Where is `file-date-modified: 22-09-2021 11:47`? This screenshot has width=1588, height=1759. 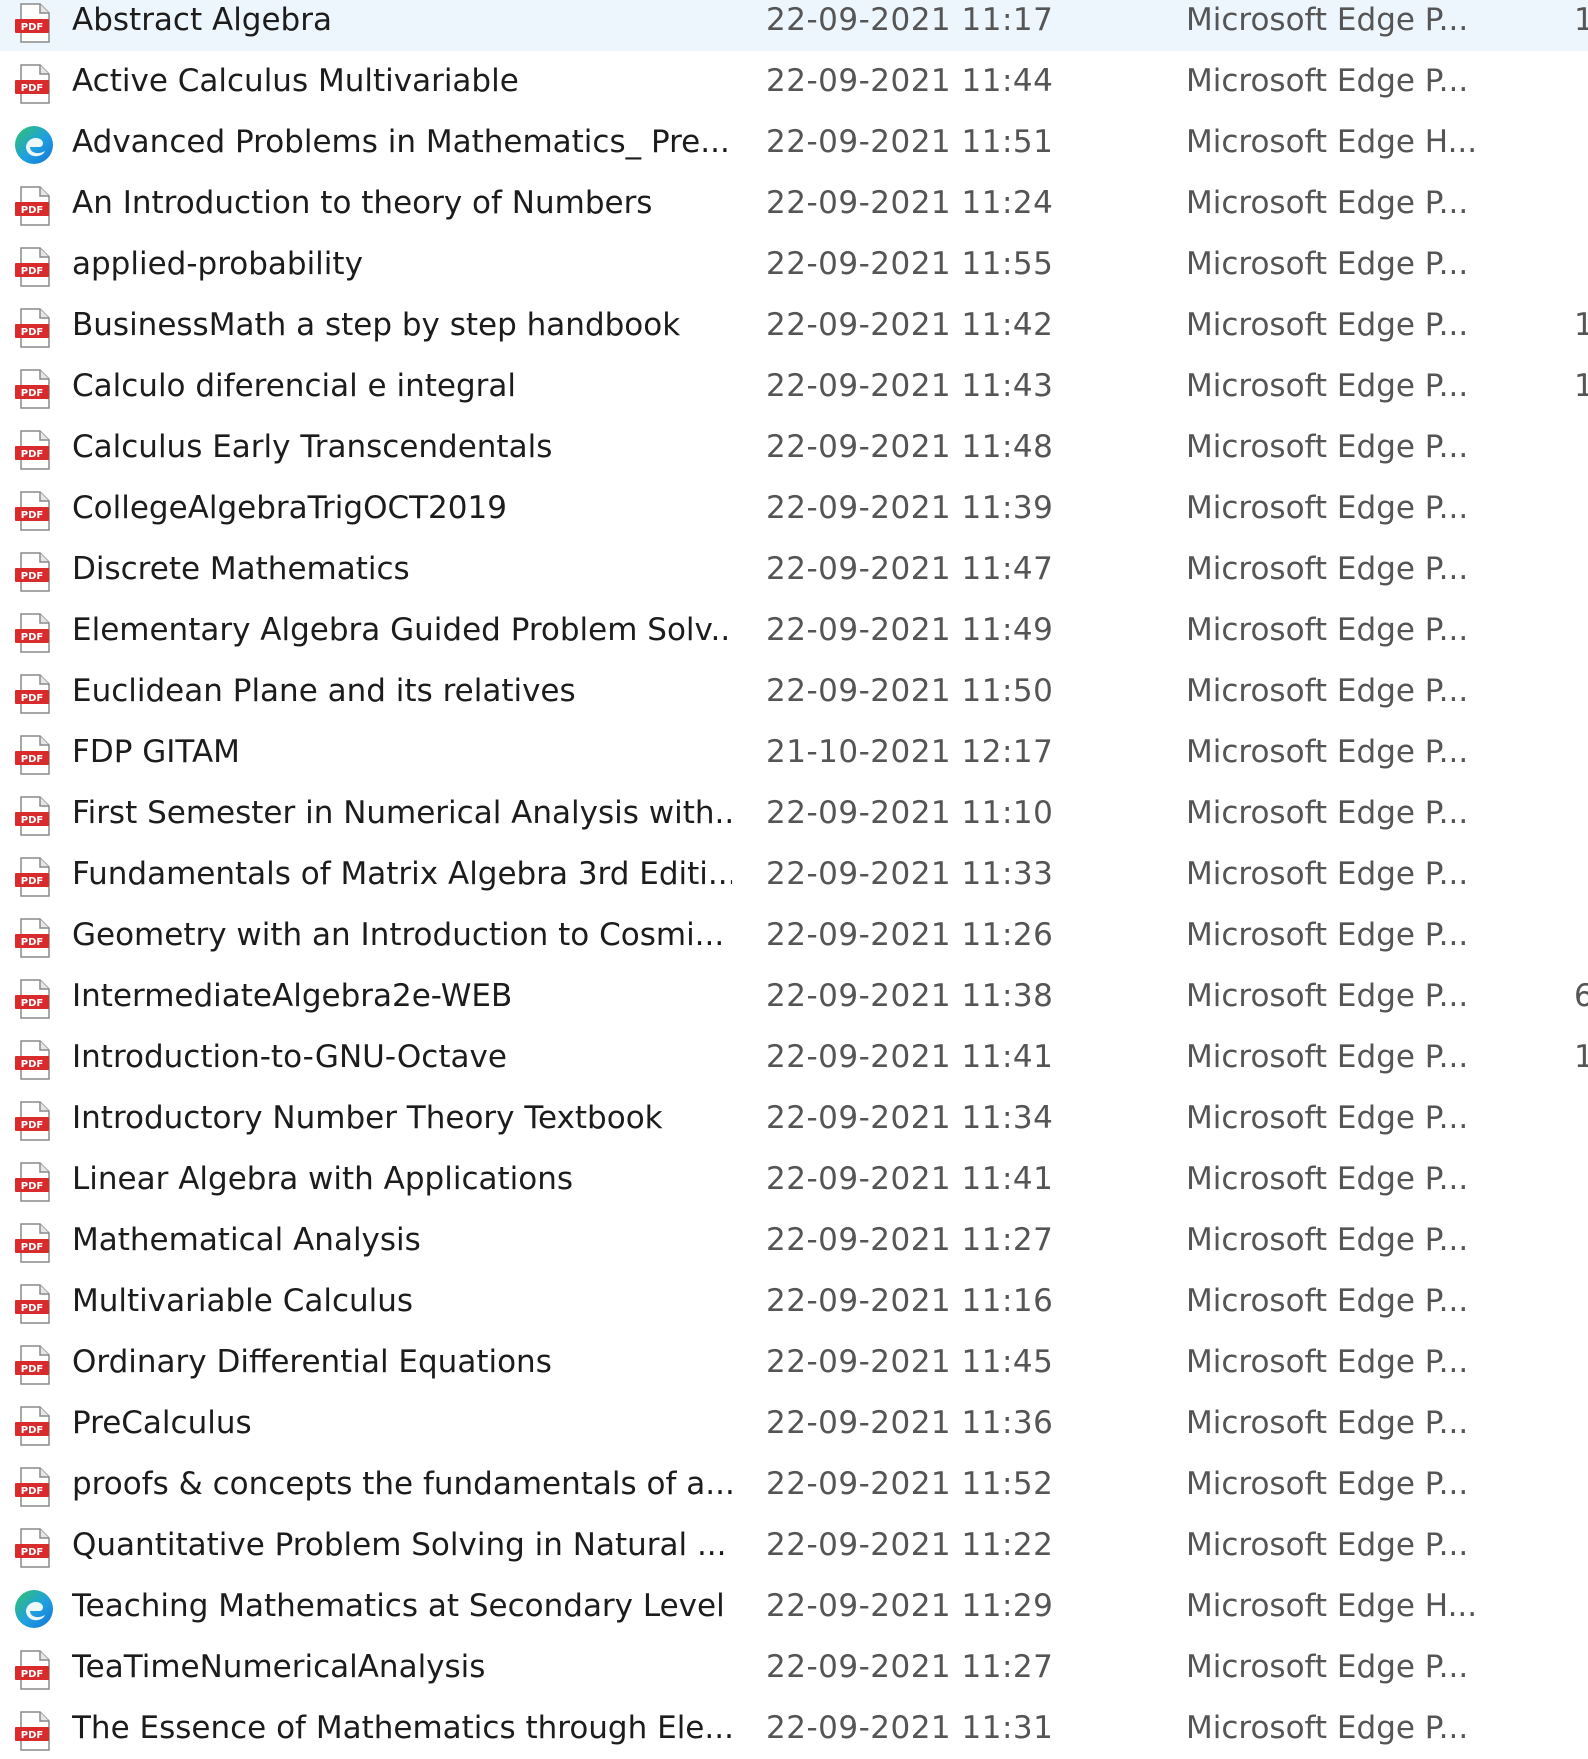
file-date-modified: 22-09-2021 11:47 is located at coordinates (910, 569).